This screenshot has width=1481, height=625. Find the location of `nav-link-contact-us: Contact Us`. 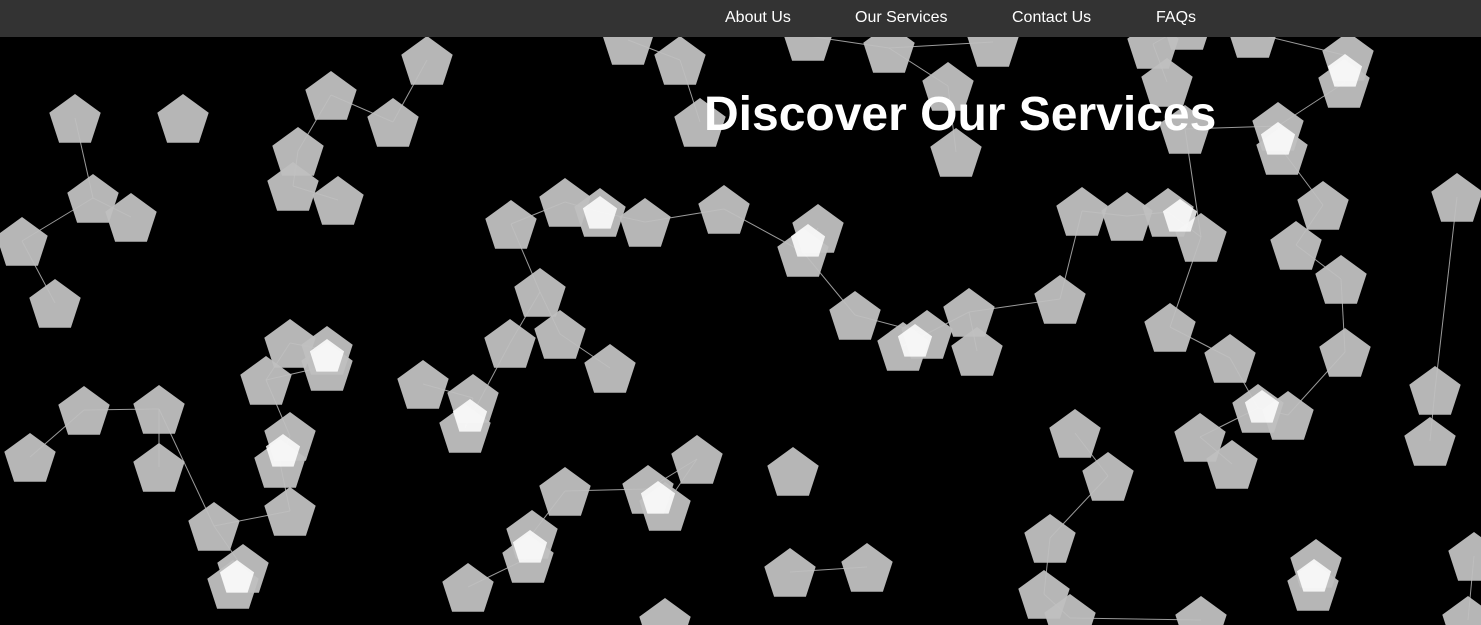

nav-link-contact-us: Contact Us is located at coordinates (1051, 18).